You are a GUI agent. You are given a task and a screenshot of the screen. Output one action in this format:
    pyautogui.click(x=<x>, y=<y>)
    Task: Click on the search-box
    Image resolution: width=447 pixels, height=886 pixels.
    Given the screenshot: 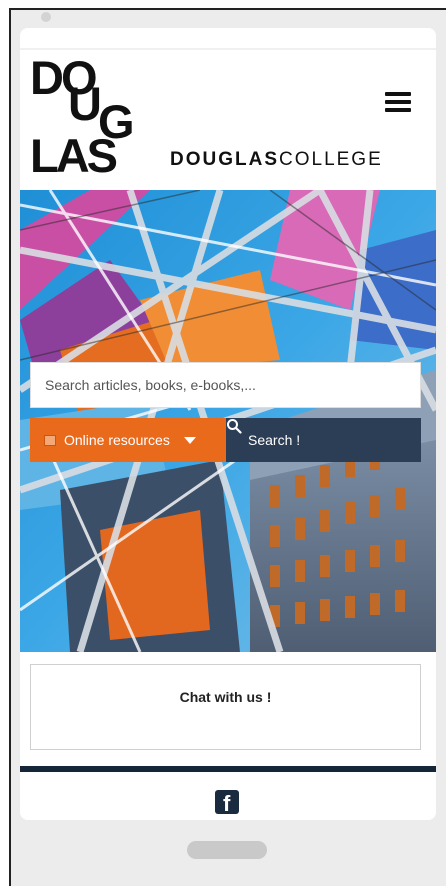 What is the action you would take?
    pyautogui.click(x=225, y=385)
    